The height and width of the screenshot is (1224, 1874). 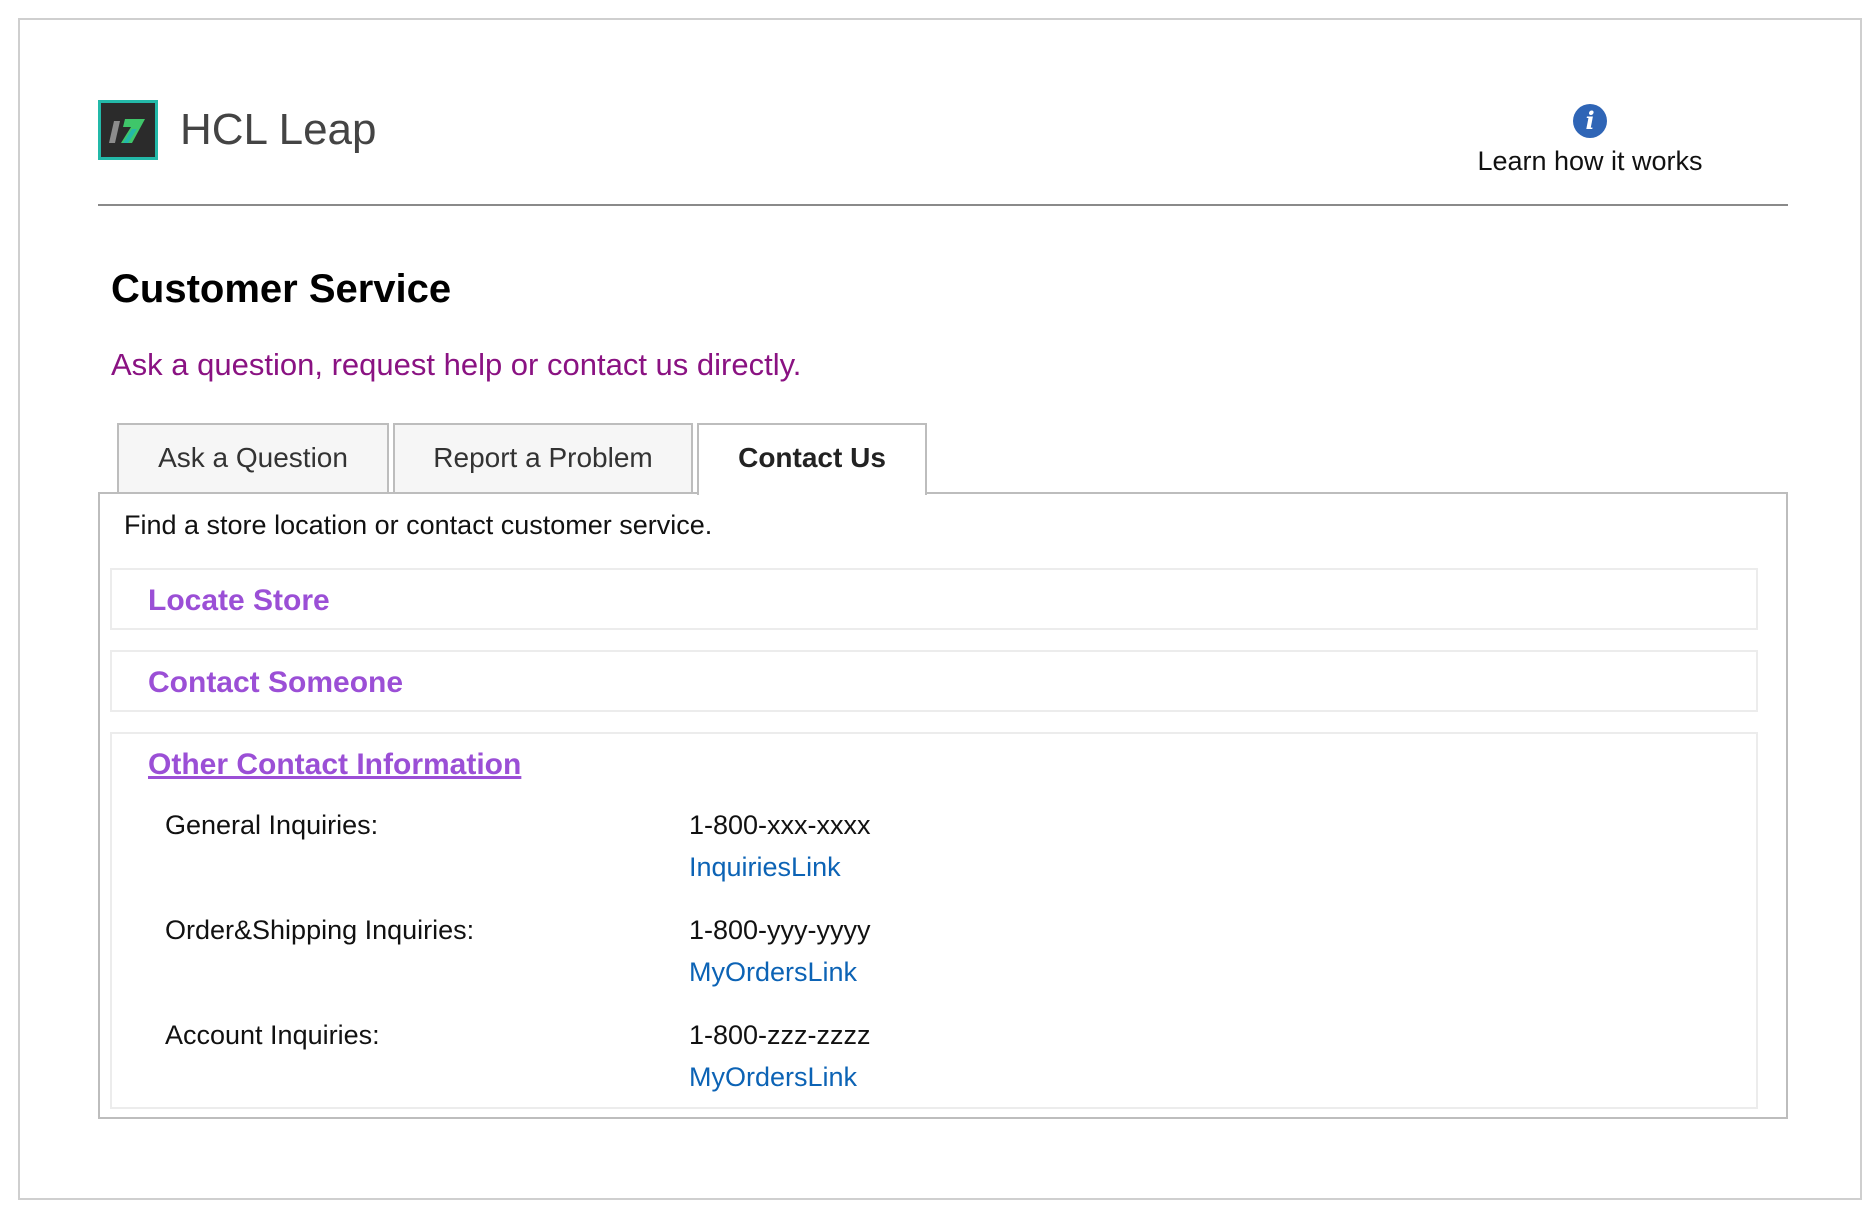 What do you see at coordinates (780, 825) in the screenshot?
I see `contact-phone: 1-800-xxx-xxxx` at bounding box center [780, 825].